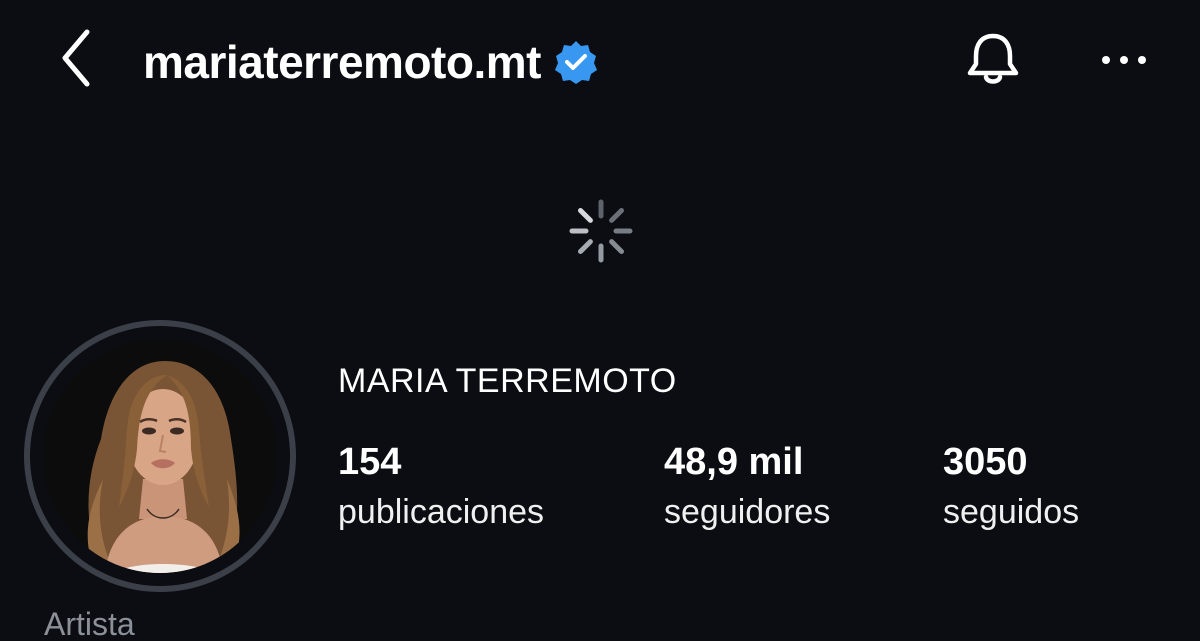 Image resolution: width=1200 pixels, height=641 pixels. Describe the element at coordinates (576, 62) in the screenshot. I see `verified-badge-icon` at that location.